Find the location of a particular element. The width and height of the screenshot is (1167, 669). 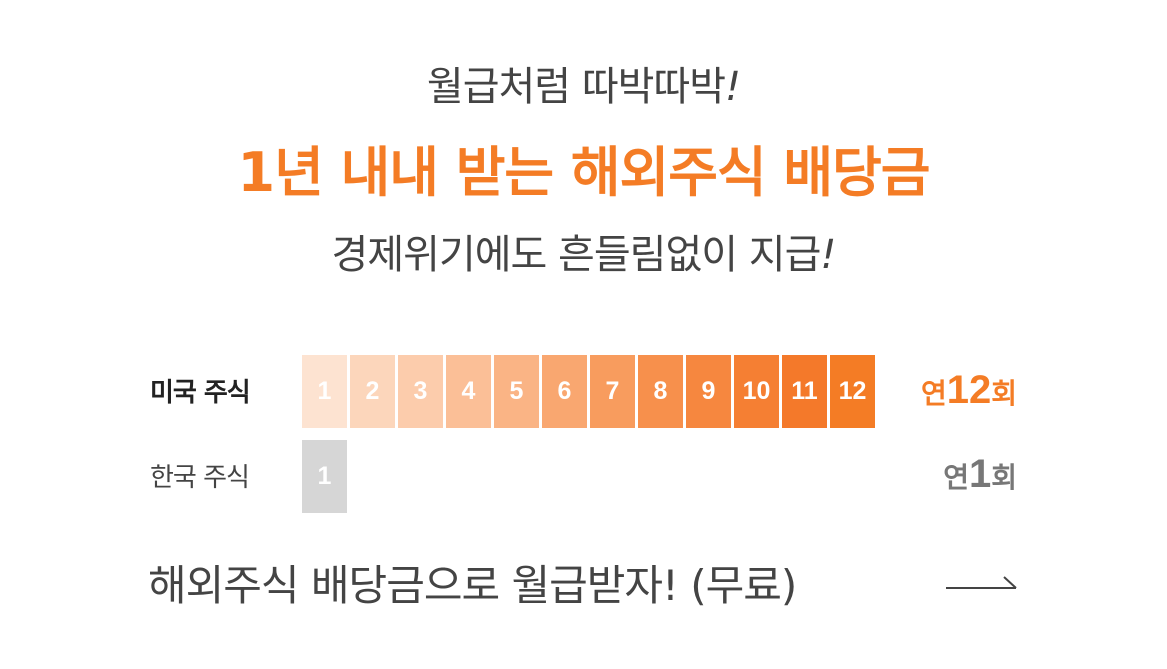

kr-freq-count: 1 is located at coordinates (980, 474).